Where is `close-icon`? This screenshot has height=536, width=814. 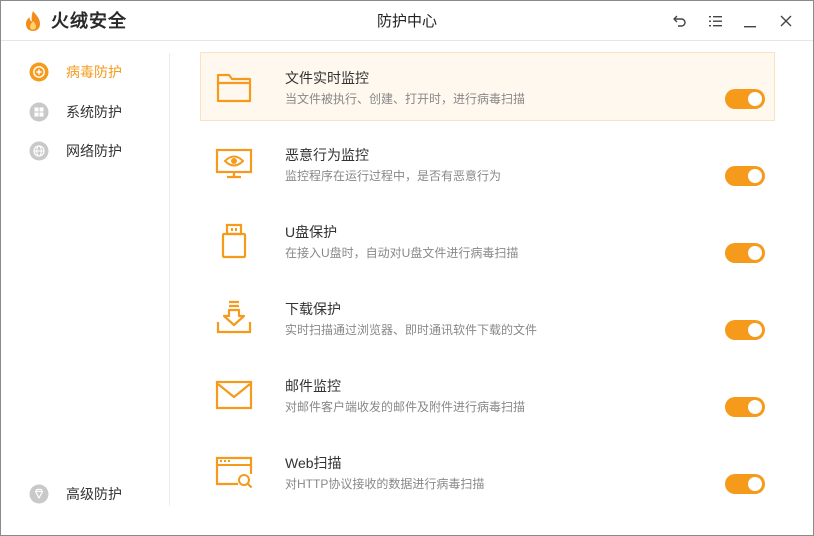 close-icon is located at coordinates (786, 21).